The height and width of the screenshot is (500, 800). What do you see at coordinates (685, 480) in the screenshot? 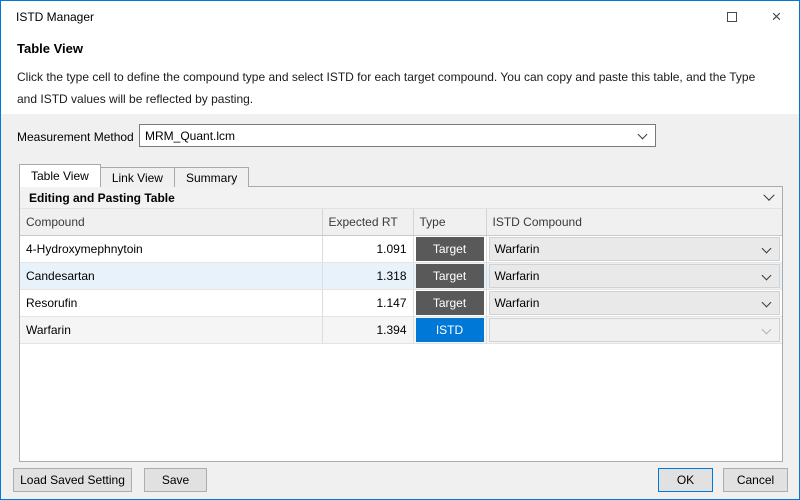
I see `ok-button: OK` at bounding box center [685, 480].